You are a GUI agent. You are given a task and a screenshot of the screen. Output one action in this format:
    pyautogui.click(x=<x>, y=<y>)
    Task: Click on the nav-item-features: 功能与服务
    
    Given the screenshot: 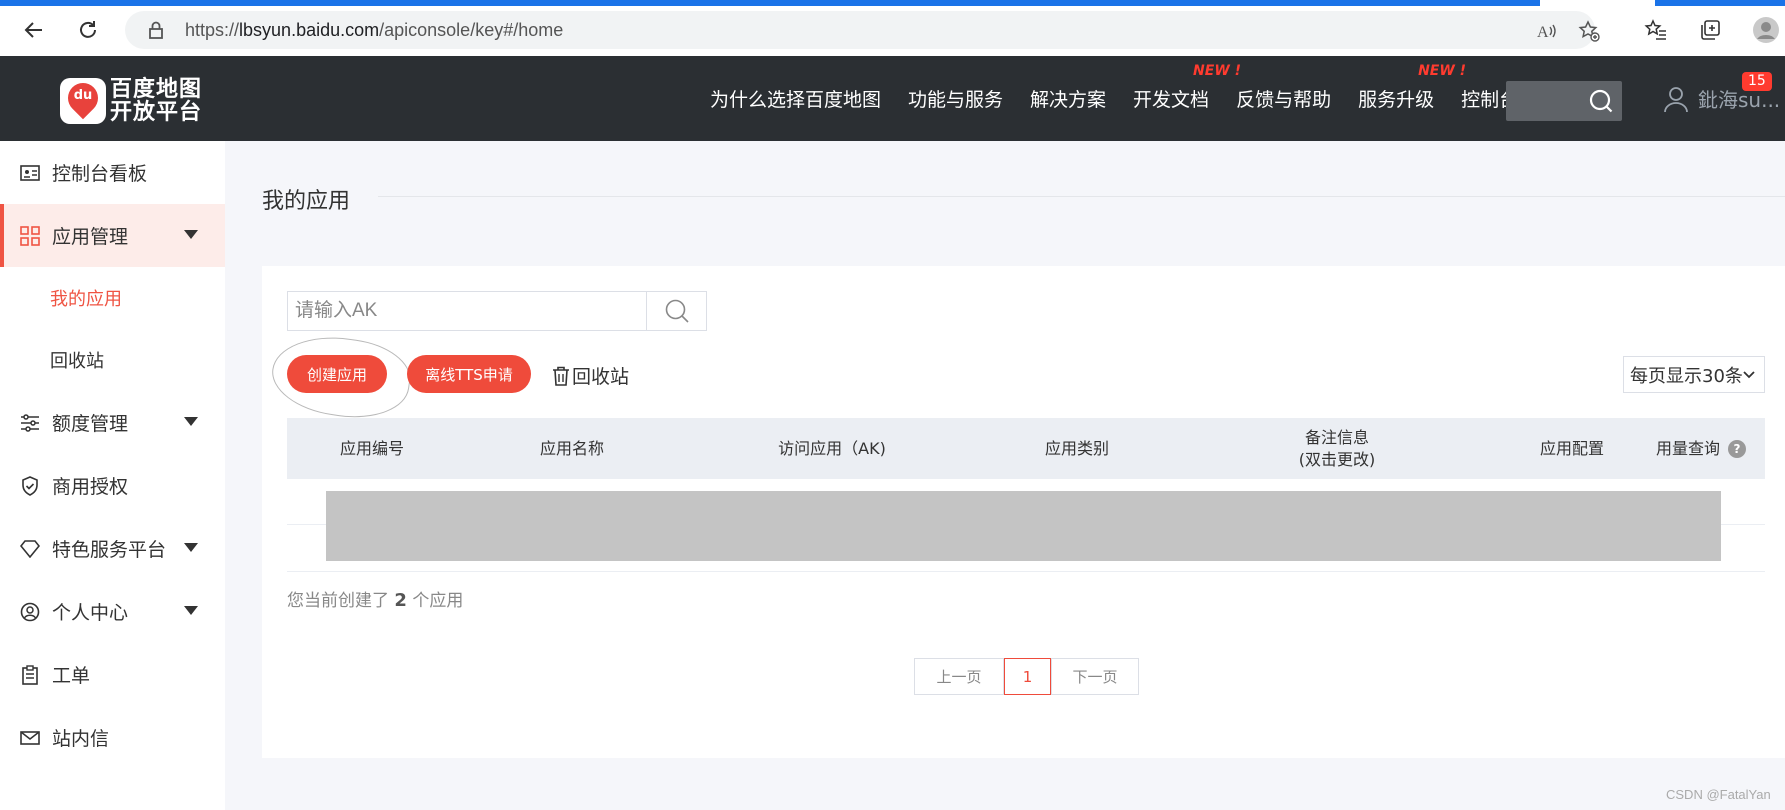 What is the action you would take?
    pyautogui.click(x=955, y=98)
    